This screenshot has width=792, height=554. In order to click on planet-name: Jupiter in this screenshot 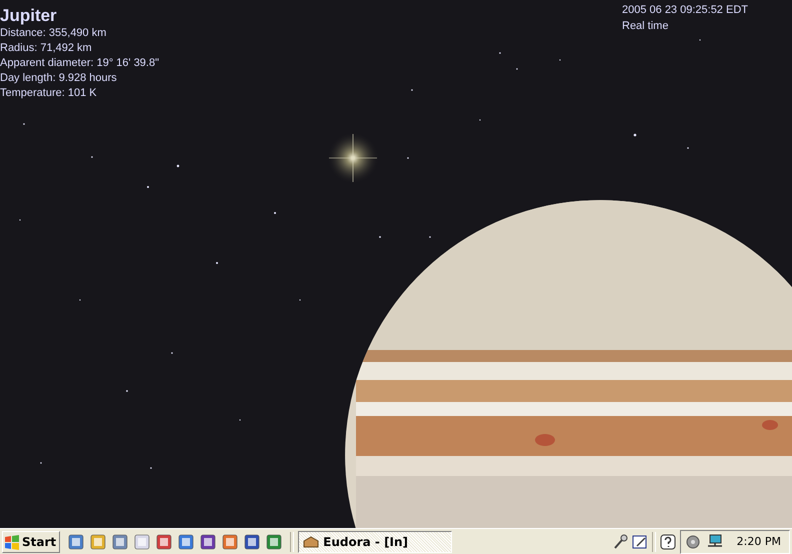, I will do `click(29, 16)`.